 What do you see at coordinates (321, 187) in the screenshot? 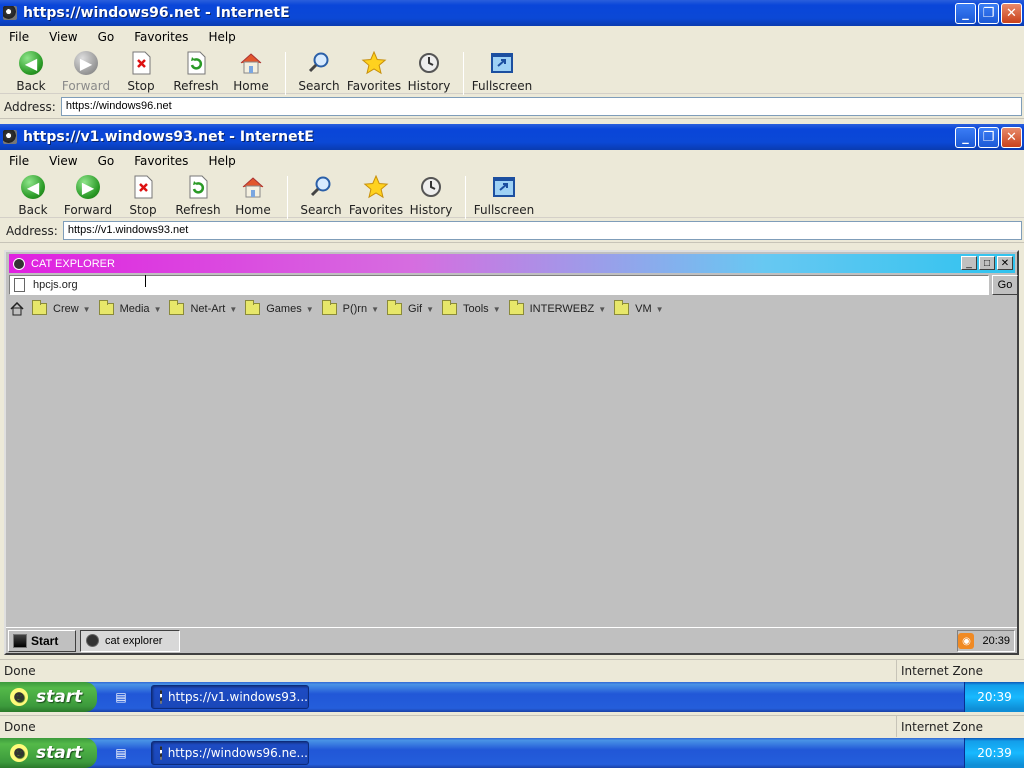
I see `search-icon` at bounding box center [321, 187].